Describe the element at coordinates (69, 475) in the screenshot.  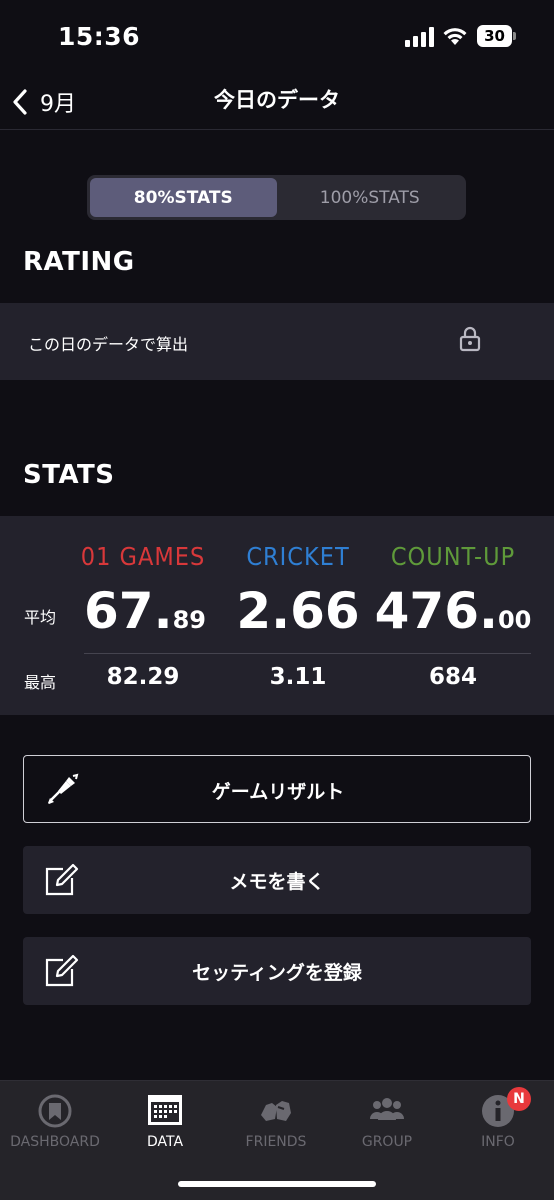
I see `stats-heading: STATS` at that location.